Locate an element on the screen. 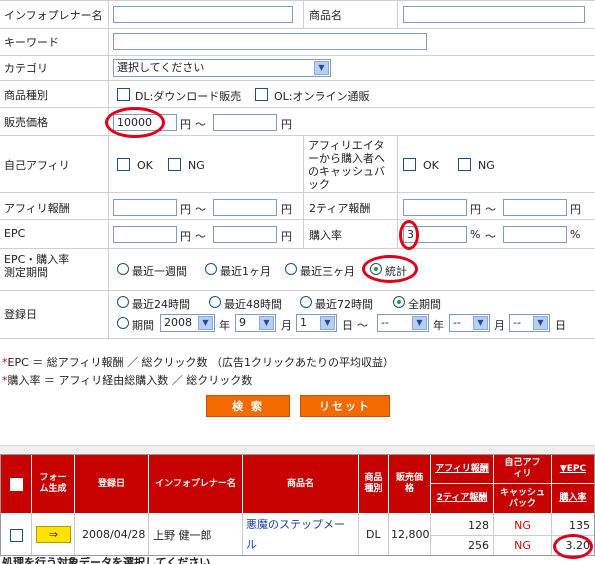 This screenshot has width=595, height=564. tier2-min-input is located at coordinates (435, 207).